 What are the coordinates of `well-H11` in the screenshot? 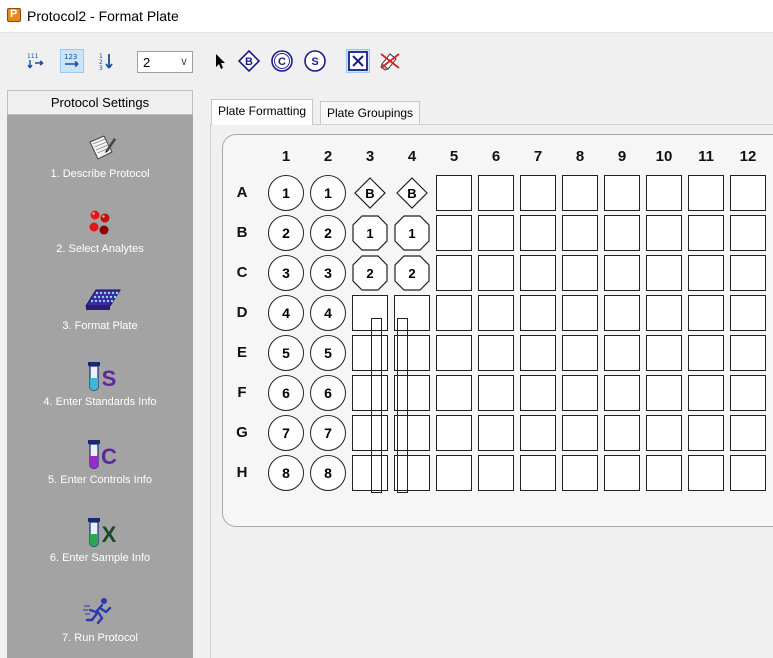 It's located at (706, 473).